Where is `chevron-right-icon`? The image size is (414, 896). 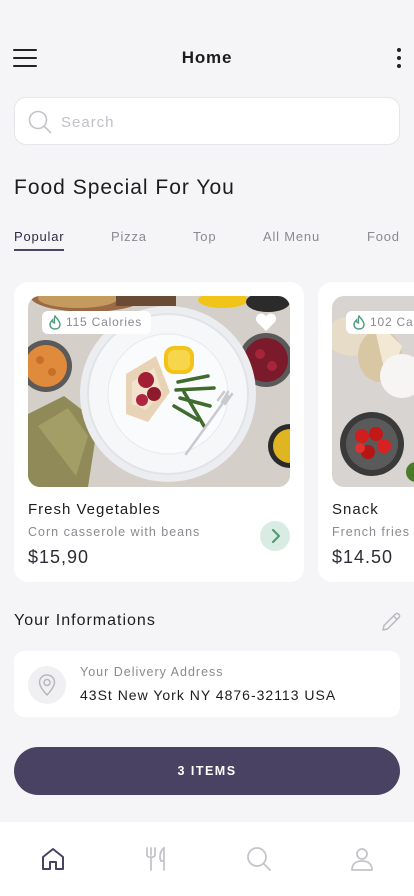 chevron-right-icon is located at coordinates (276, 536).